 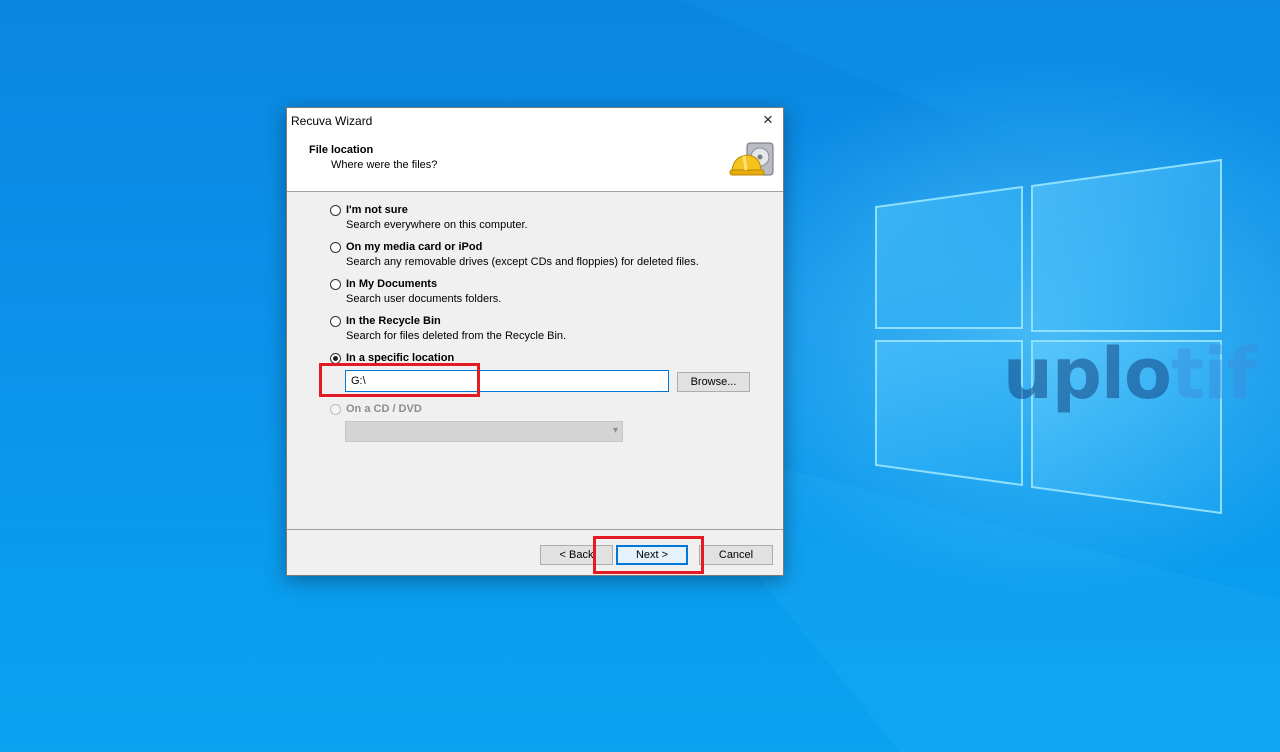 I want to click on wizard-header: File location Where were the files?, so click(x=535, y=162).